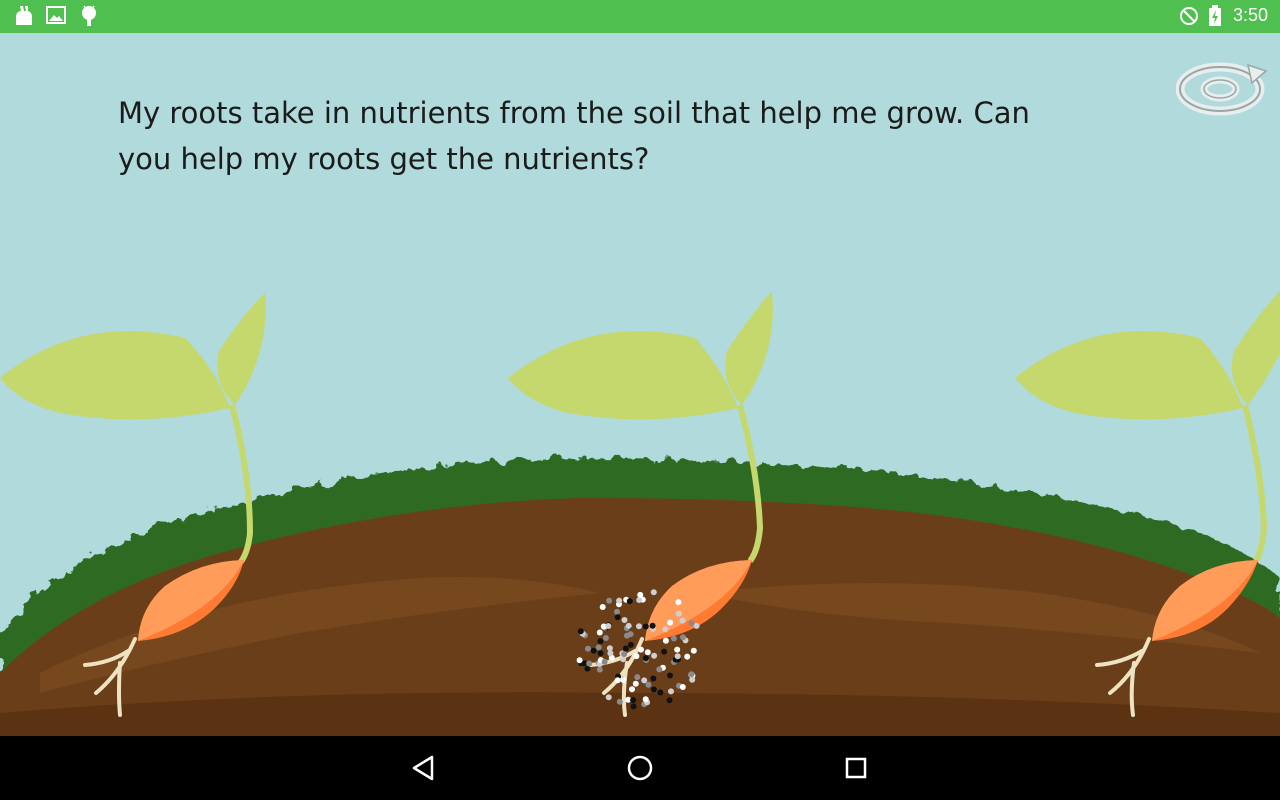  Describe the element at coordinates (24, 18) in the screenshot. I see `bunny-icon` at that location.